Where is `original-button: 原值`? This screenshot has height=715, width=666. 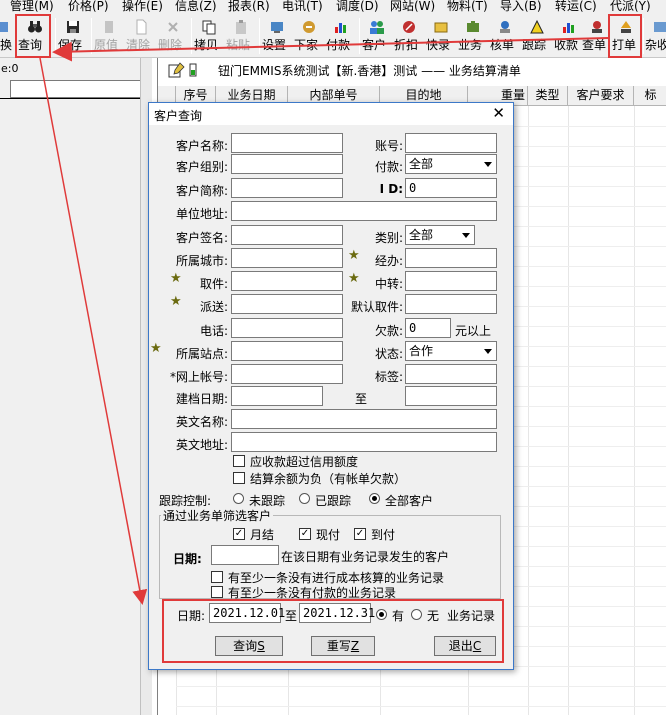 original-button: 原值 is located at coordinates (109, 36).